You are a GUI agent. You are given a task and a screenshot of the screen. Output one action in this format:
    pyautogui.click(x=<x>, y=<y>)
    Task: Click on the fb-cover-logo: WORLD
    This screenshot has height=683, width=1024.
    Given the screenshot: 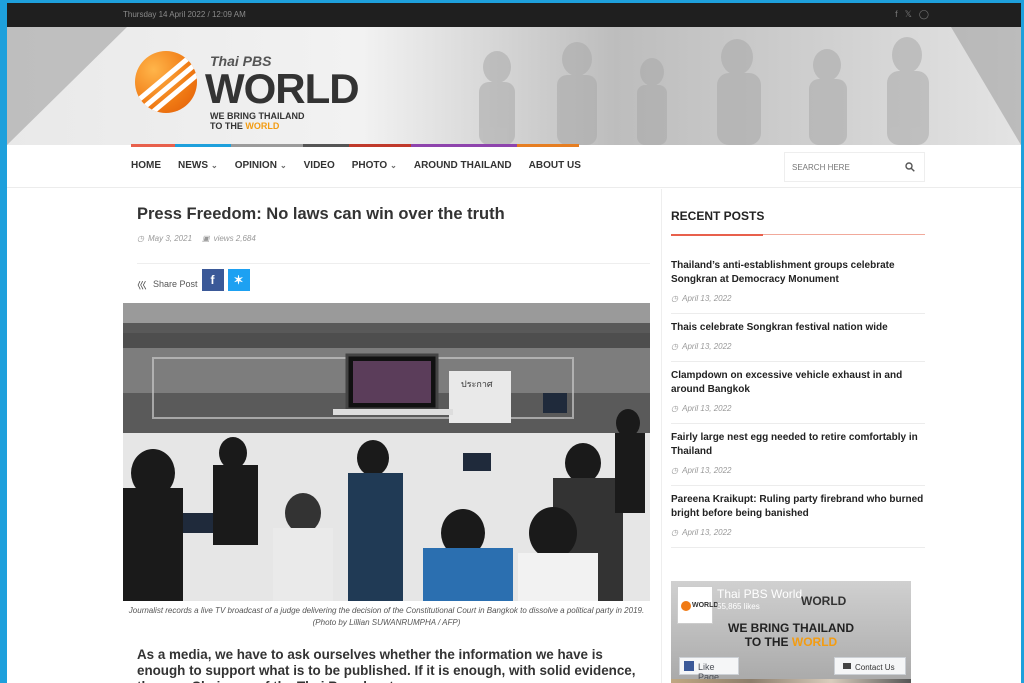 What is the action you would take?
    pyautogui.click(x=824, y=601)
    